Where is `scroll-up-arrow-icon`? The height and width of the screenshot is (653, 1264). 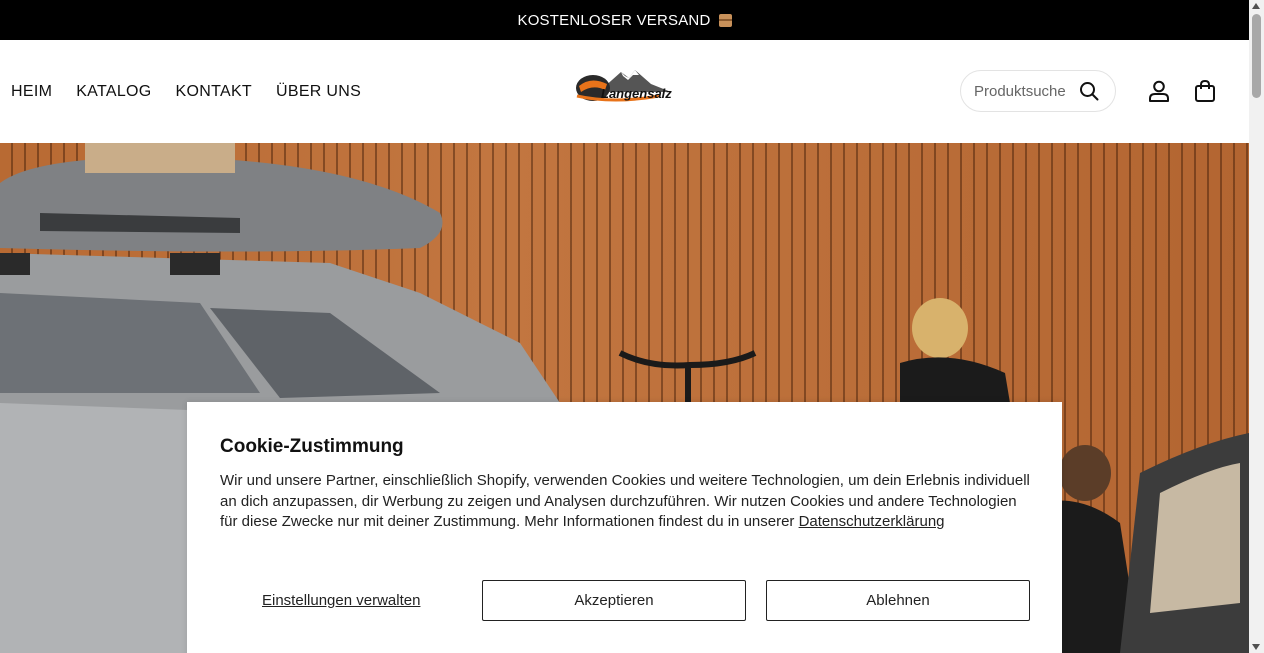 scroll-up-arrow-icon is located at coordinates (1256, 6).